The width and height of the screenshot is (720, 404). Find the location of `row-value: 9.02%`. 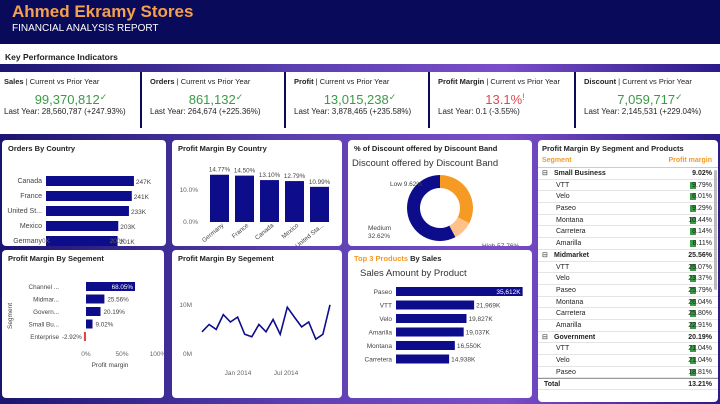

row-value: 9.02% is located at coordinates (702, 173).